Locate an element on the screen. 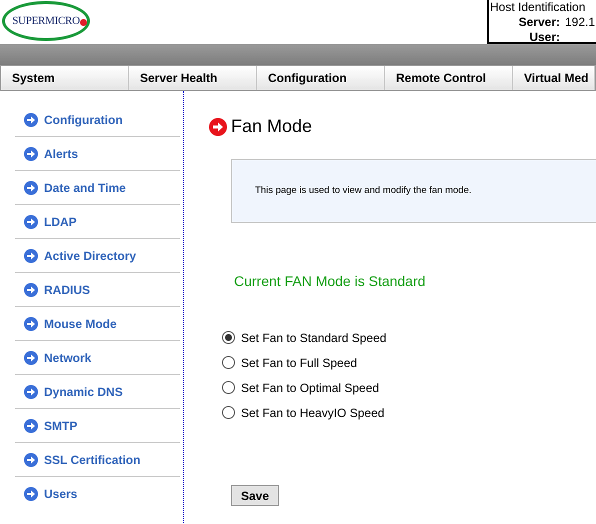 This screenshot has height=524, width=596. nav-tab: System is located at coordinates (65, 78).